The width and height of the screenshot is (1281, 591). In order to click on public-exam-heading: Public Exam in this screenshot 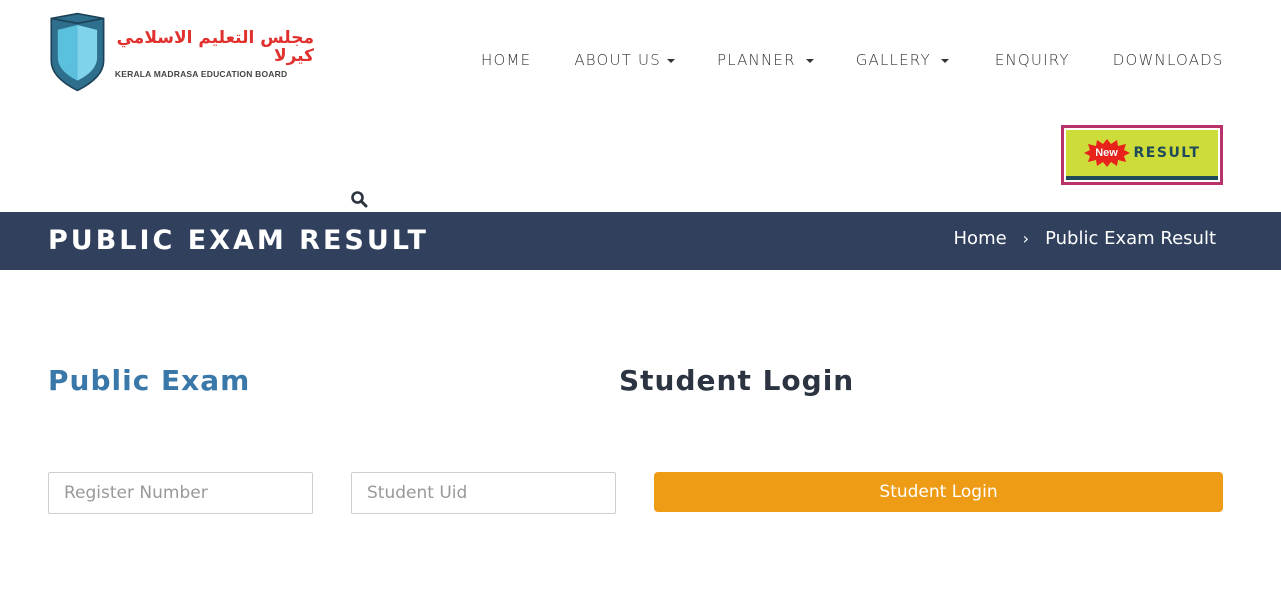, I will do `click(149, 380)`.